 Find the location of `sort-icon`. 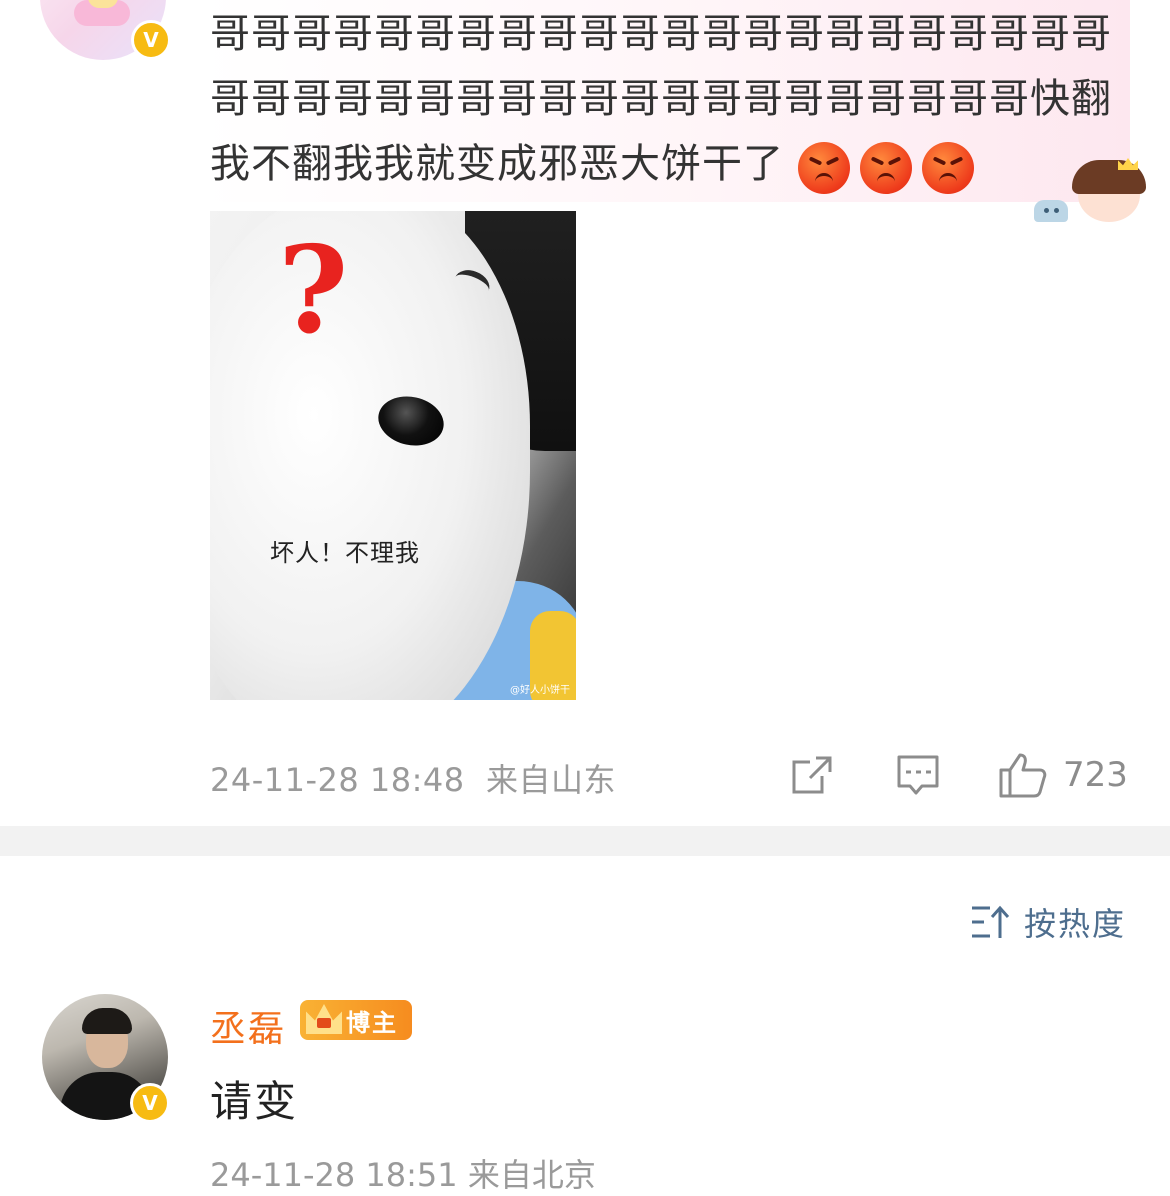

sort-icon is located at coordinates (990, 921).